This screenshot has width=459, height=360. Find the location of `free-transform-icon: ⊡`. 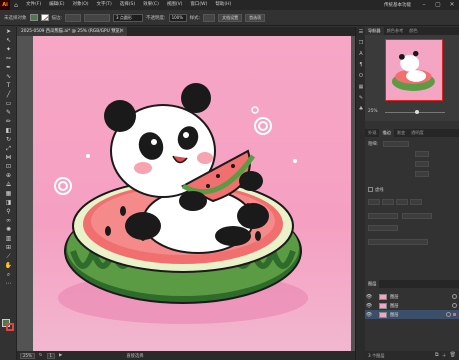

free-transform-icon: ⊡ is located at coordinates (8, 166).